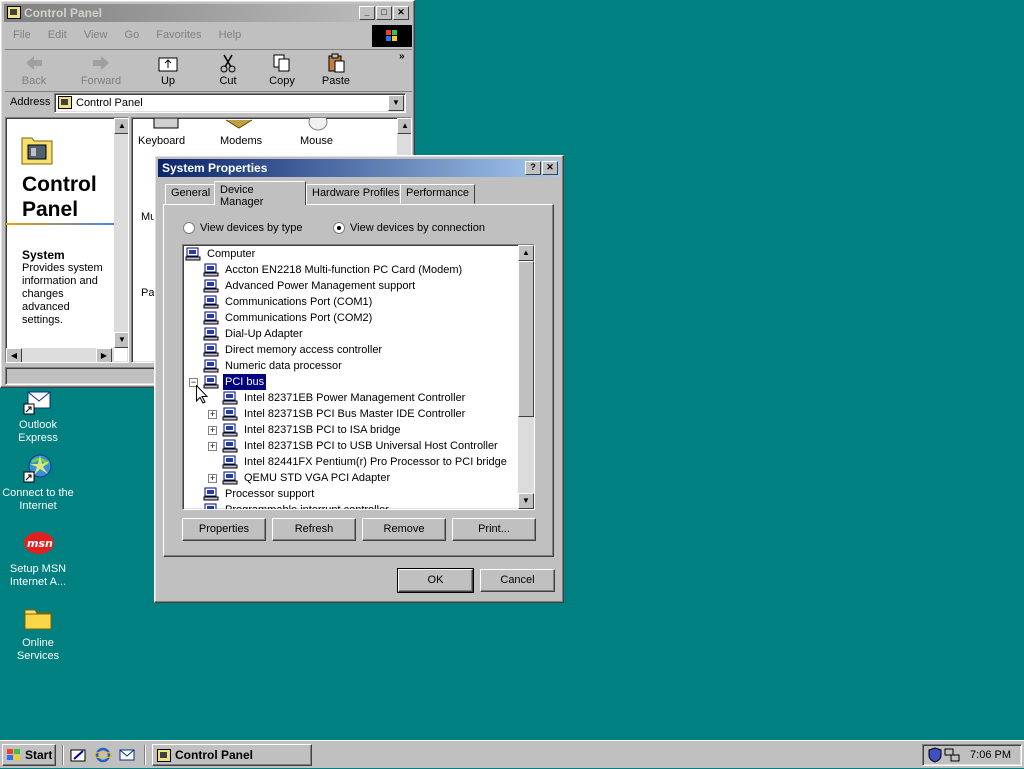 This screenshot has width=1024, height=769. Describe the element at coordinates (22, 35) in the screenshot. I see `menu-file: File` at that location.